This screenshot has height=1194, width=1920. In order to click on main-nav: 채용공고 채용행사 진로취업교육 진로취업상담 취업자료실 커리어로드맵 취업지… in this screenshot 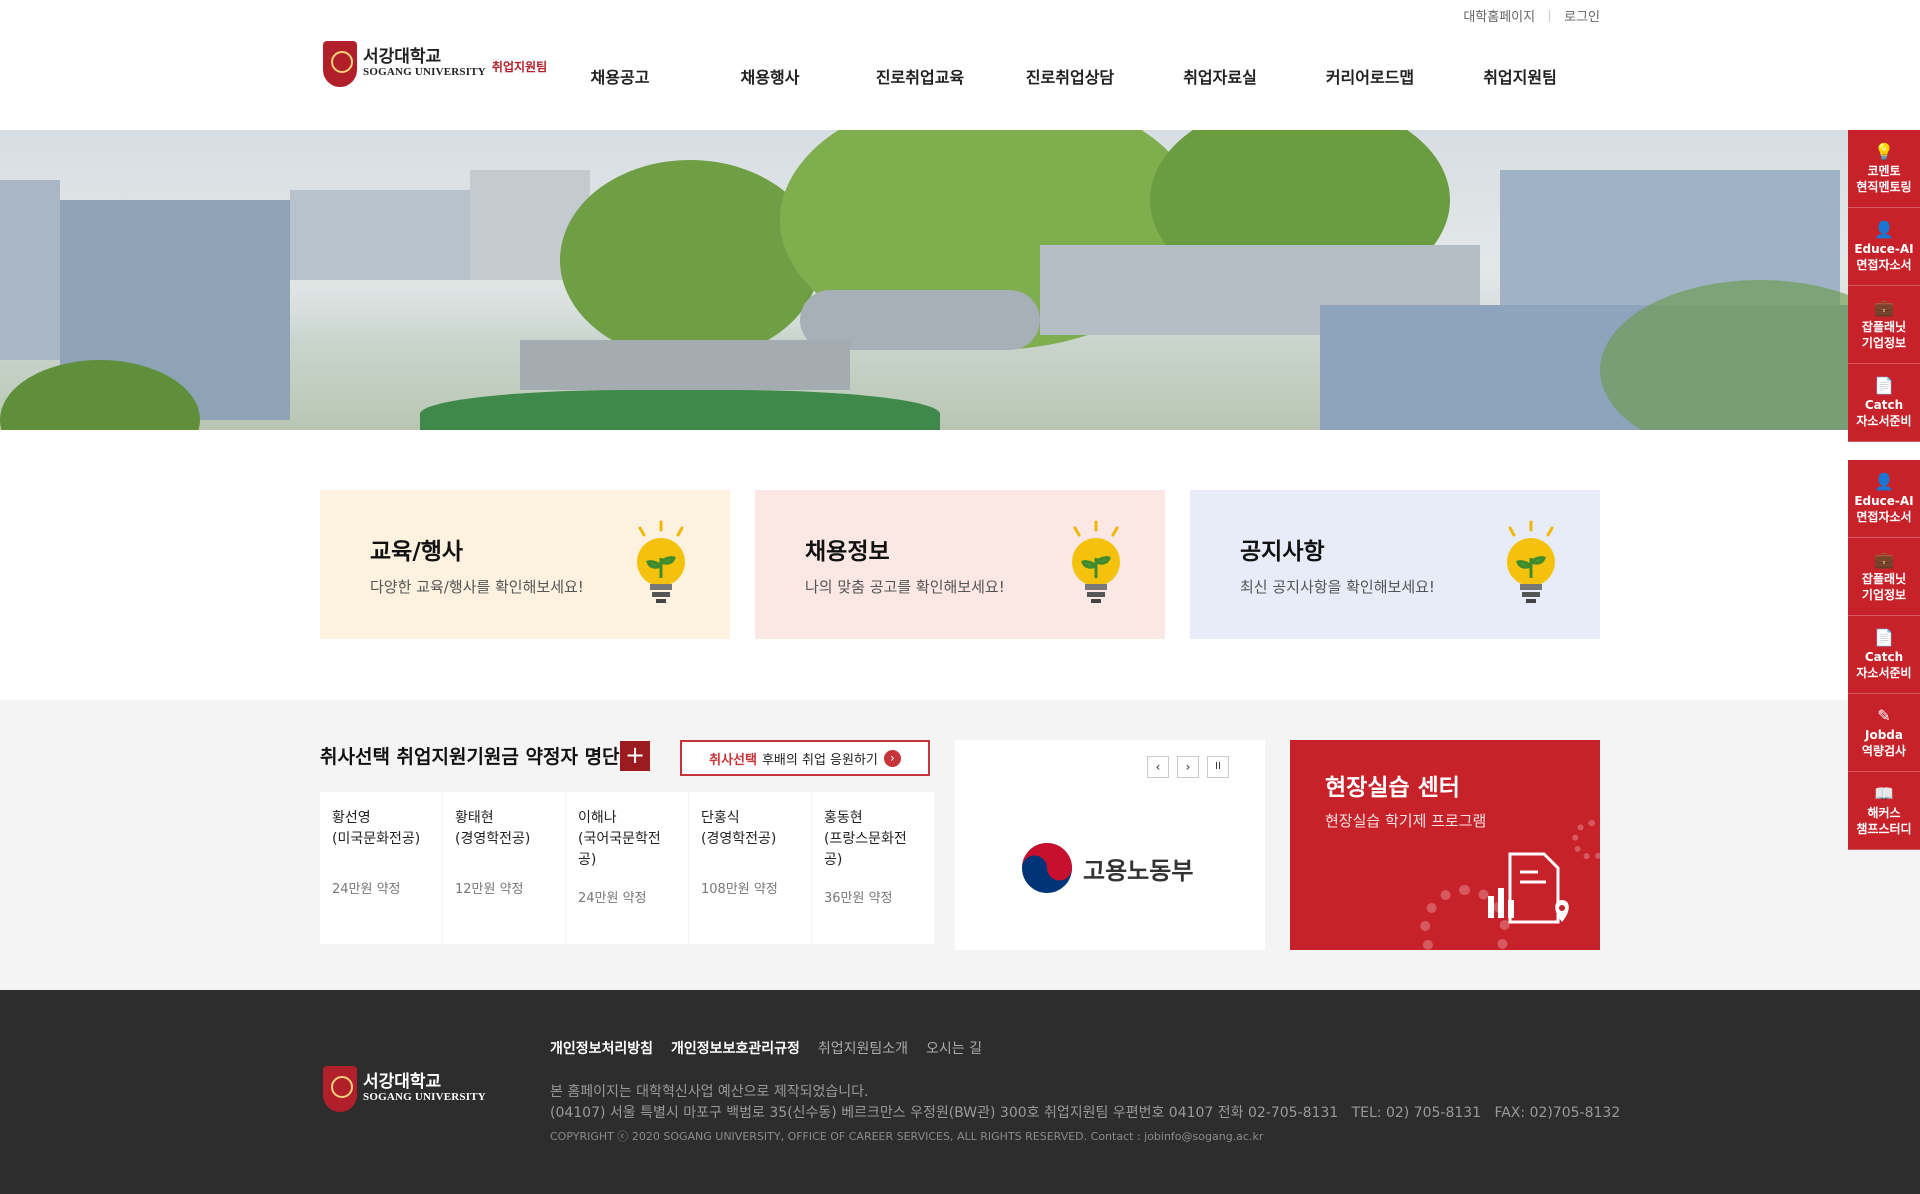, I will do `click(1070, 76)`.